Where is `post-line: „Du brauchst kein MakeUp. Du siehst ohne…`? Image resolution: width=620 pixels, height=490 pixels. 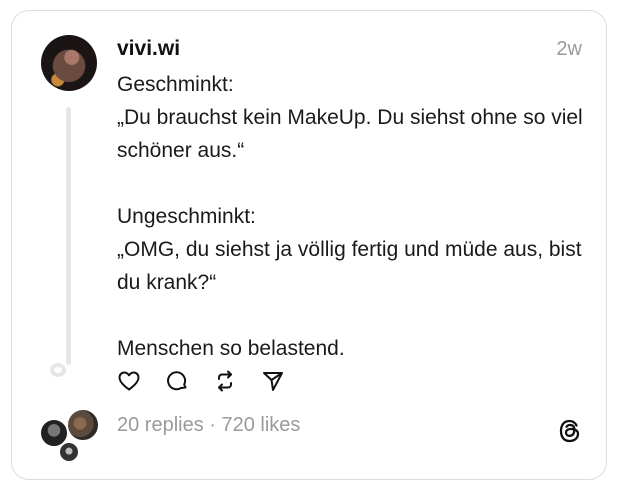 post-line: „Du brauchst kein MakeUp. Du siehst ohne… is located at coordinates (350, 134).